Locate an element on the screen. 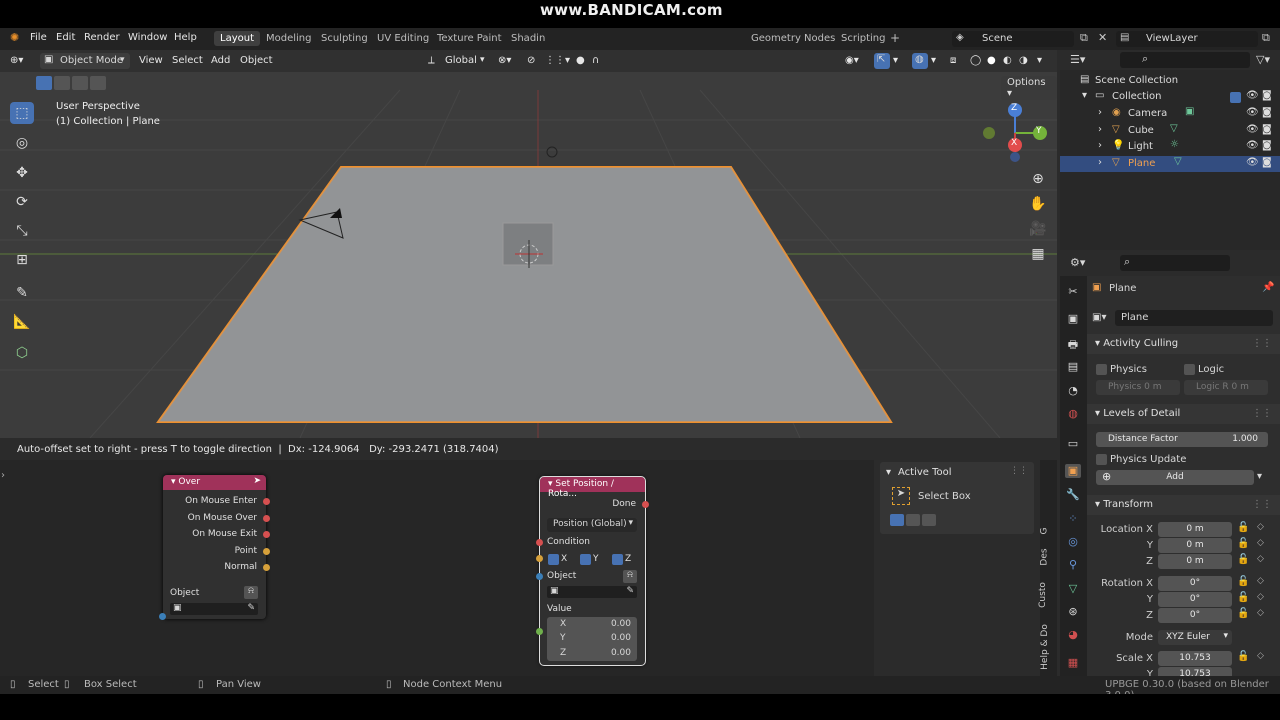 The height and width of the screenshot is (720, 1280). outliner-item-plane: › ▽ Plane ▽ 👁 ◙ is located at coordinates (1170, 164).